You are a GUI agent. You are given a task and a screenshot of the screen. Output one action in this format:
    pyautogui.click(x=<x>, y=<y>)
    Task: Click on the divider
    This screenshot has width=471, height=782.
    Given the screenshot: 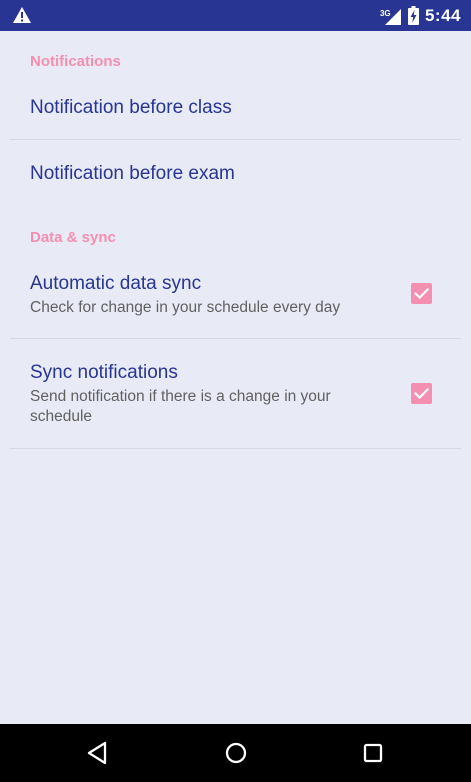 What is the action you would take?
    pyautogui.click(x=235, y=448)
    